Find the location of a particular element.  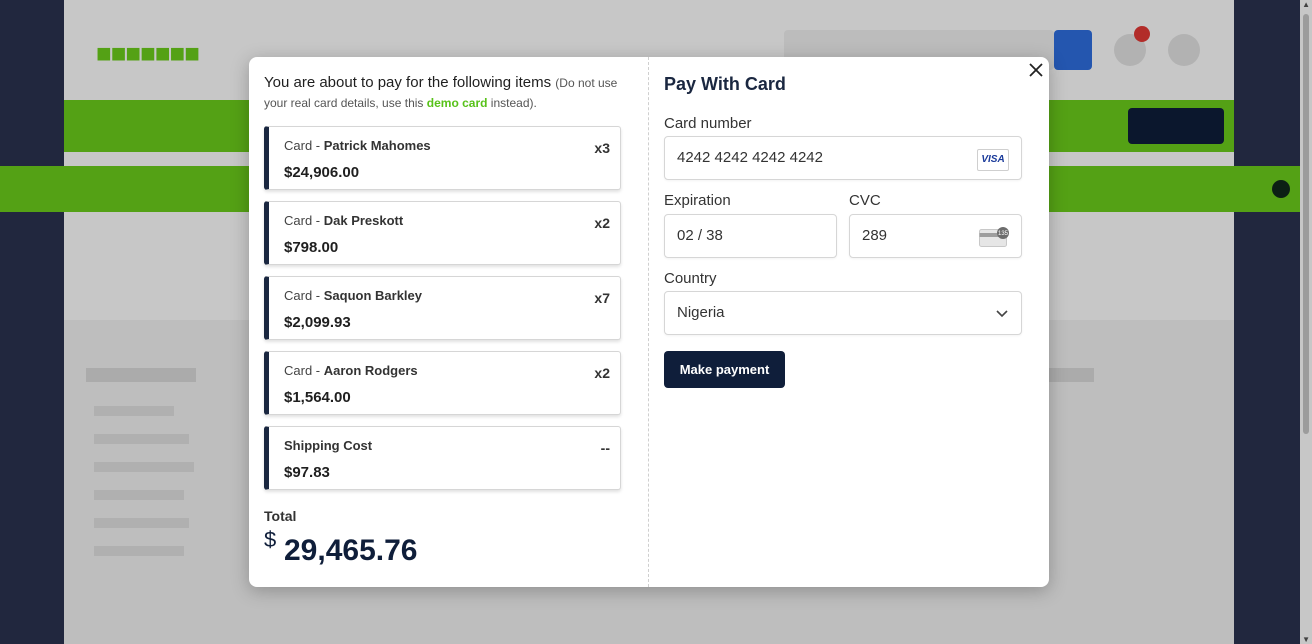

item-name: Dak Preskott is located at coordinates (363, 220).